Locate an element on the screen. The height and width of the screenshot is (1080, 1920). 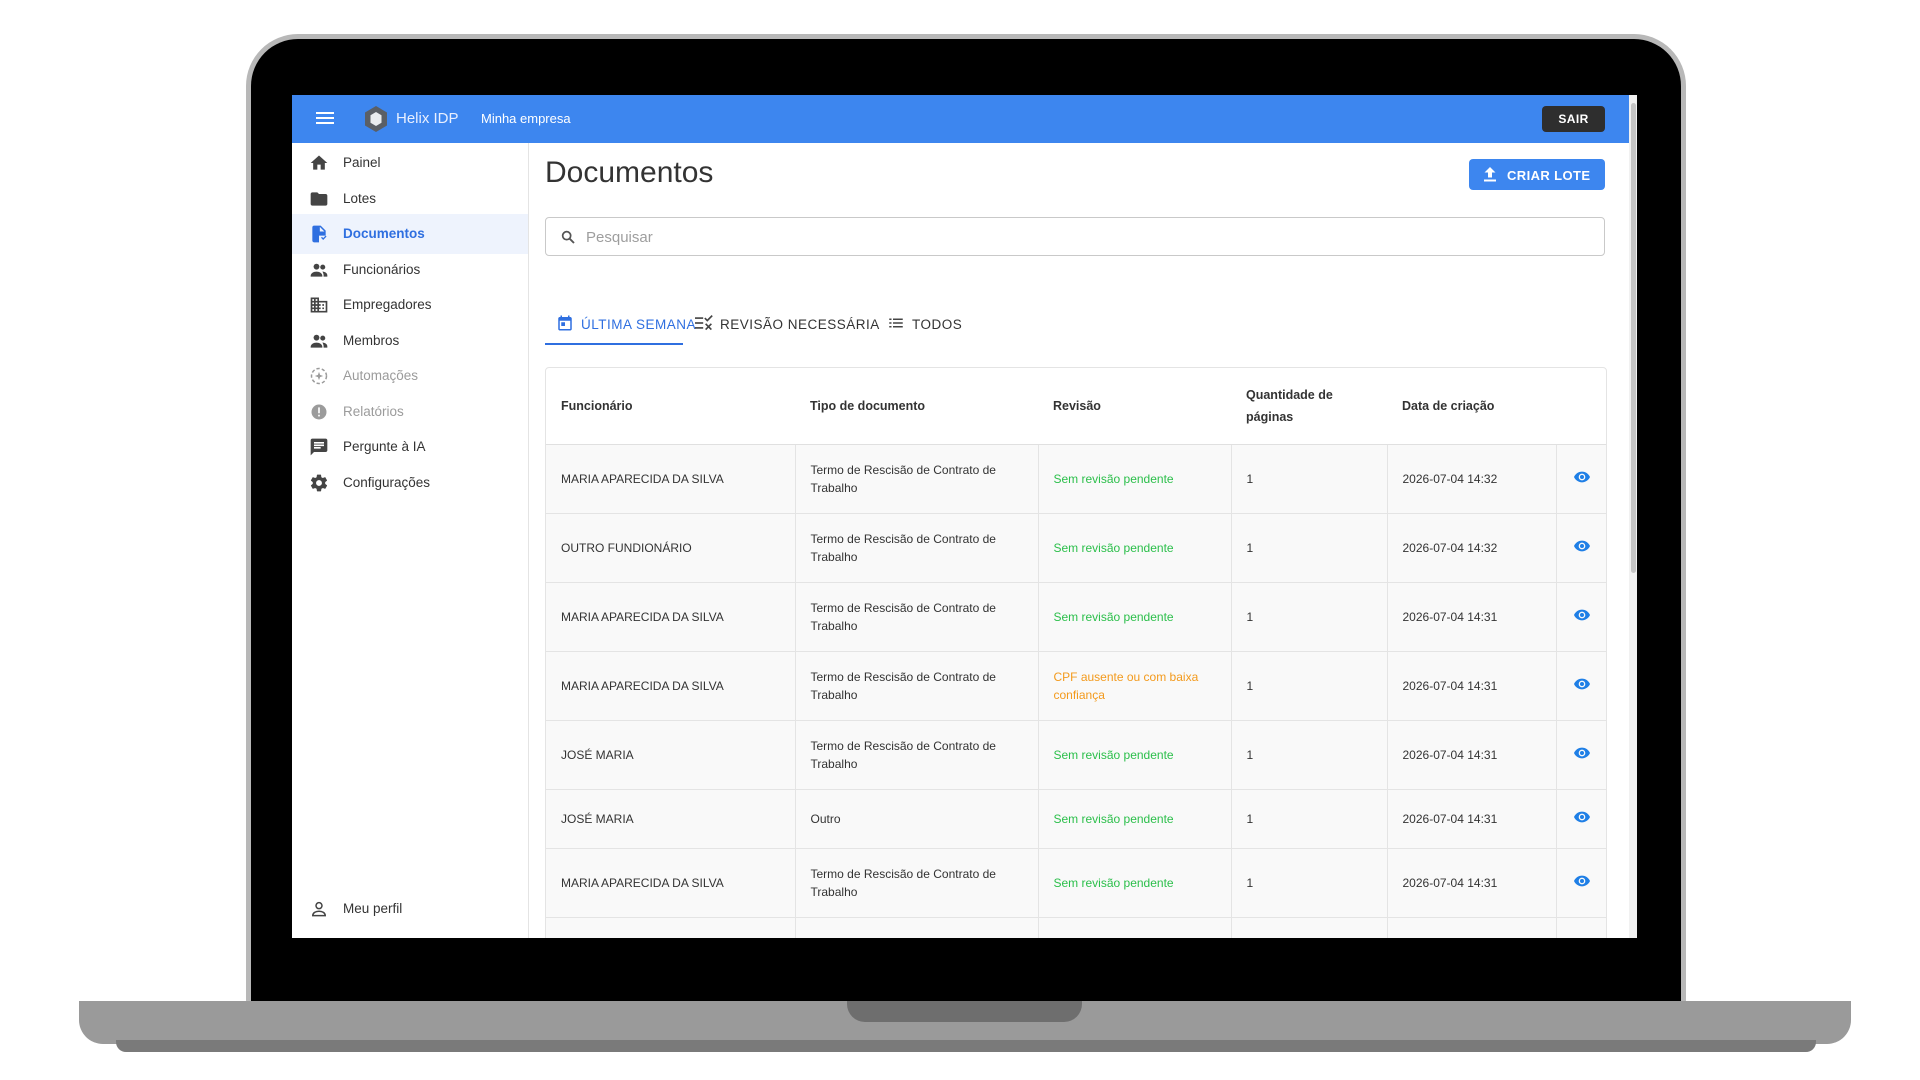
tab-label: REVISÃO NECESSÁRIA is located at coordinates (800, 324).